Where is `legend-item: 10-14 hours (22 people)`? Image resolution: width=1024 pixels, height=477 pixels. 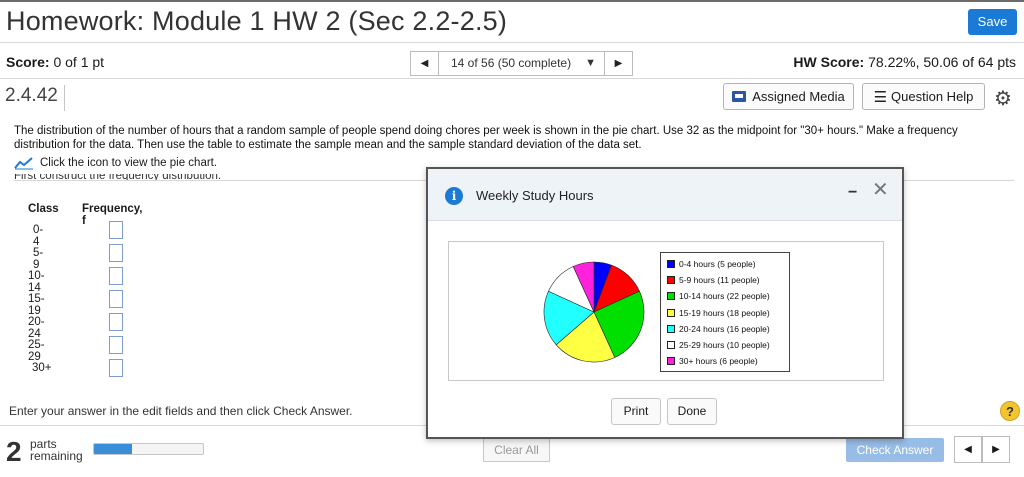 legend-item: 10-14 hours (22 people) is located at coordinates (728, 296).